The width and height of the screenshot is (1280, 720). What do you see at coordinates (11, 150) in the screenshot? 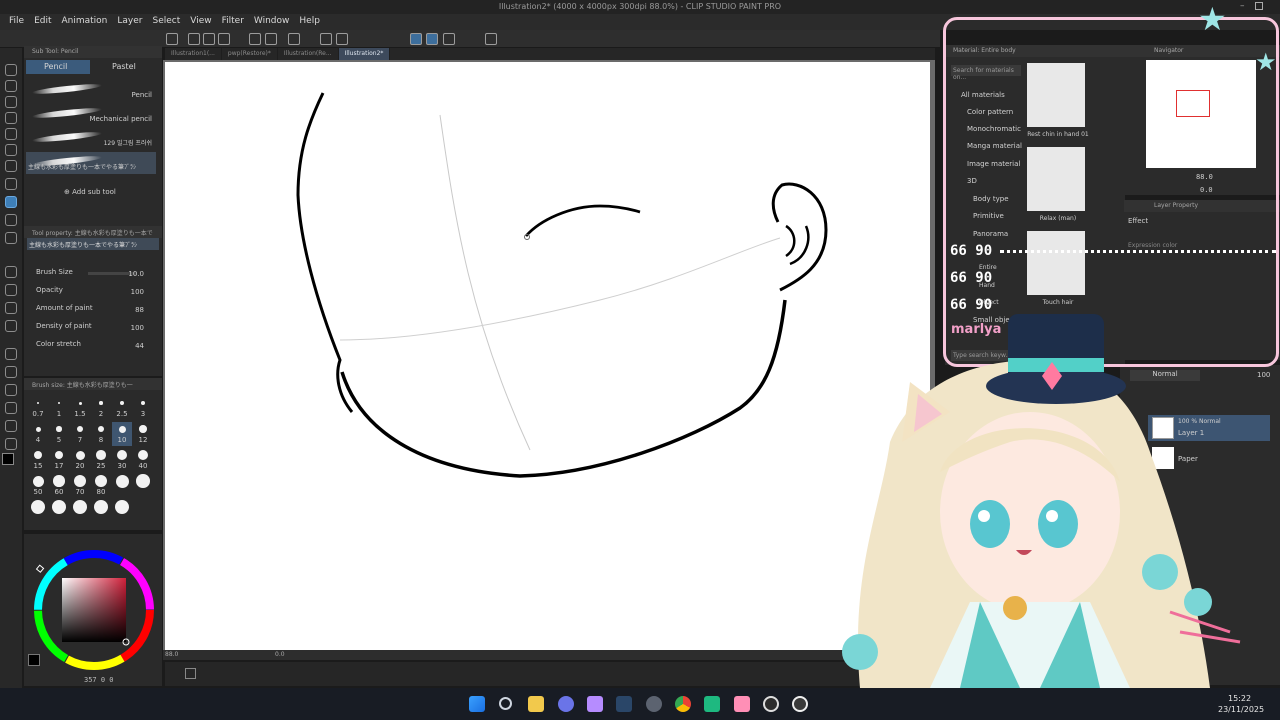
I see `lasso-tool-icon` at bounding box center [11, 150].